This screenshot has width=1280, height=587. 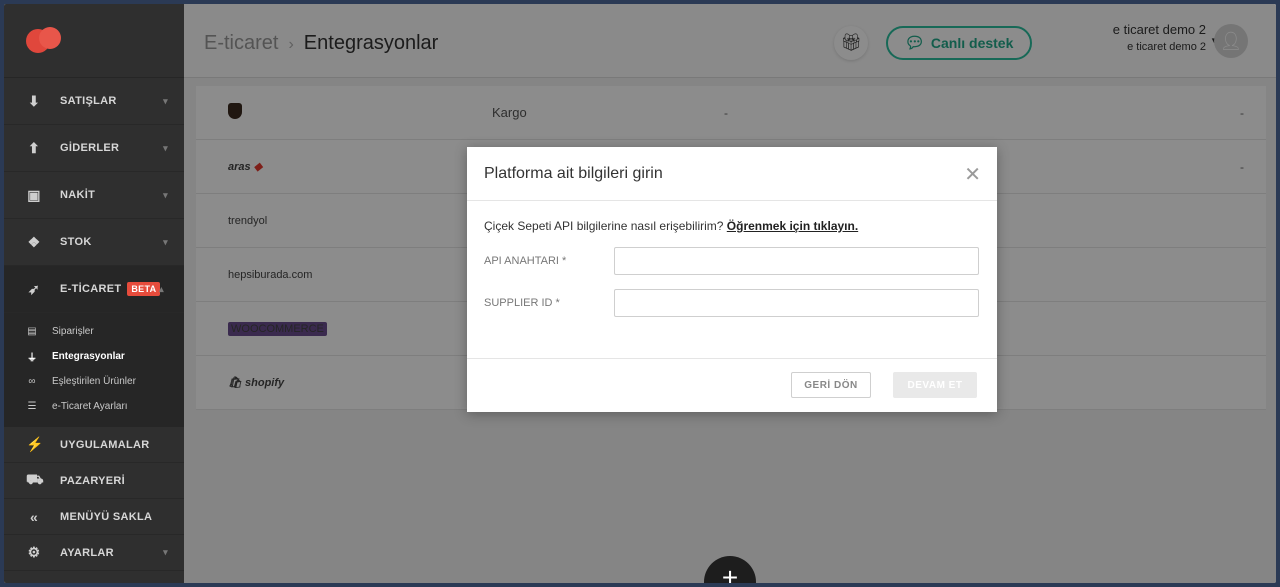 I want to click on sidebar-item-uygulamalar: ⚡ UYGULAMALAR, so click(x=94, y=445).